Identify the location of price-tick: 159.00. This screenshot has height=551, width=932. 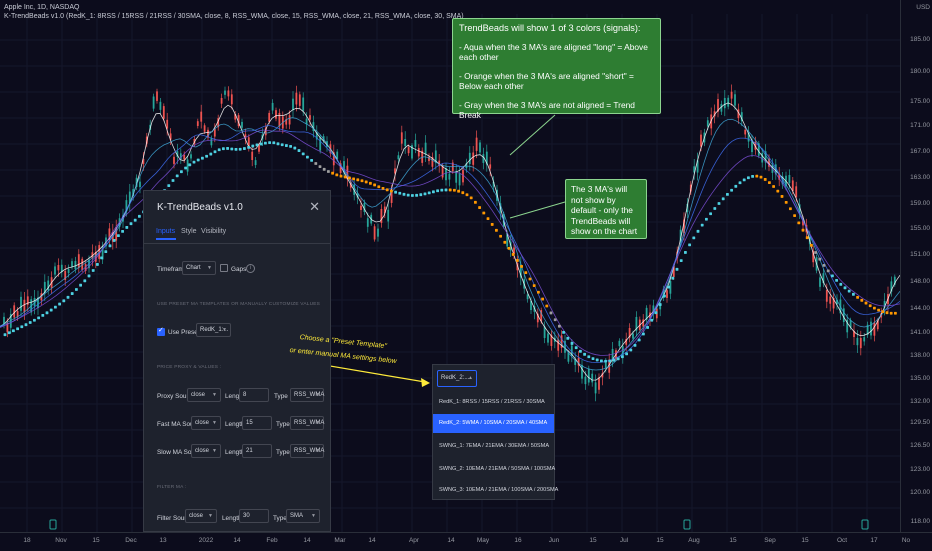
(920, 203).